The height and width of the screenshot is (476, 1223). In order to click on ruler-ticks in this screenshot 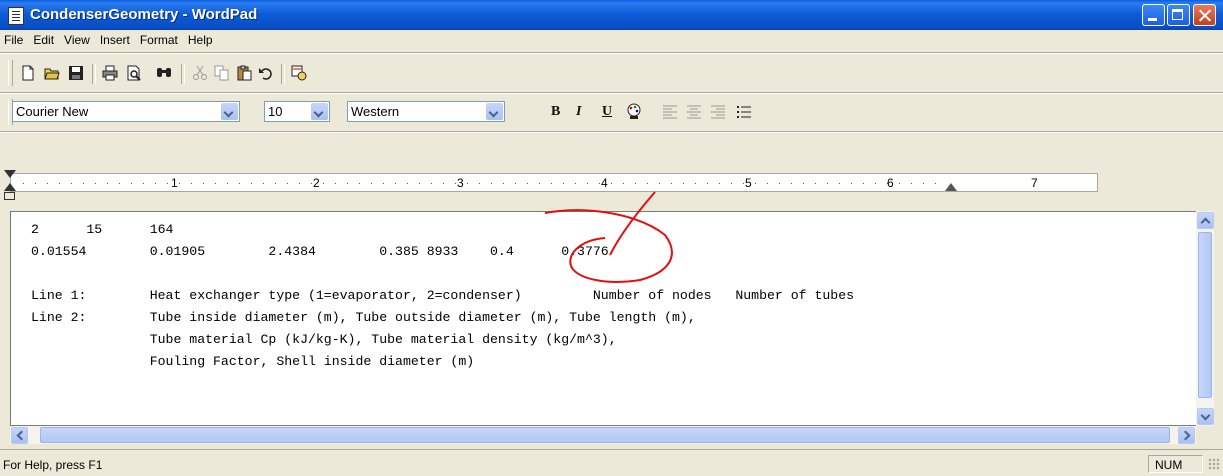, I will do `click(485, 183)`.